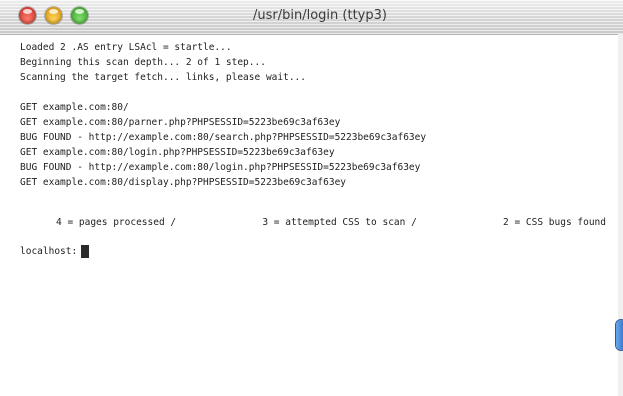 The image size is (623, 396). What do you see at coordinates (85, 251) in the screenshot?
I see `text-cursor` at bounding box center [85, 251].